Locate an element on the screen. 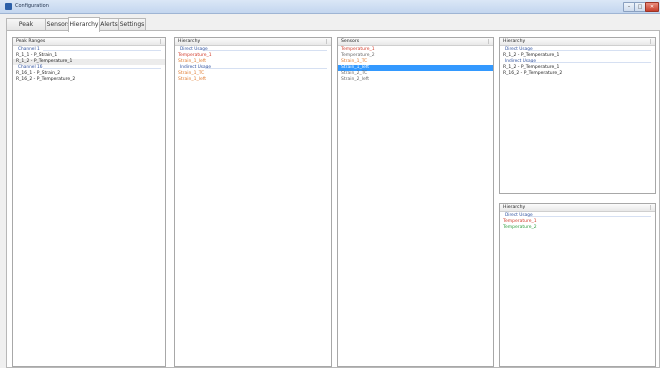  panel-header: Sensors is located at coordinates (415, 42).